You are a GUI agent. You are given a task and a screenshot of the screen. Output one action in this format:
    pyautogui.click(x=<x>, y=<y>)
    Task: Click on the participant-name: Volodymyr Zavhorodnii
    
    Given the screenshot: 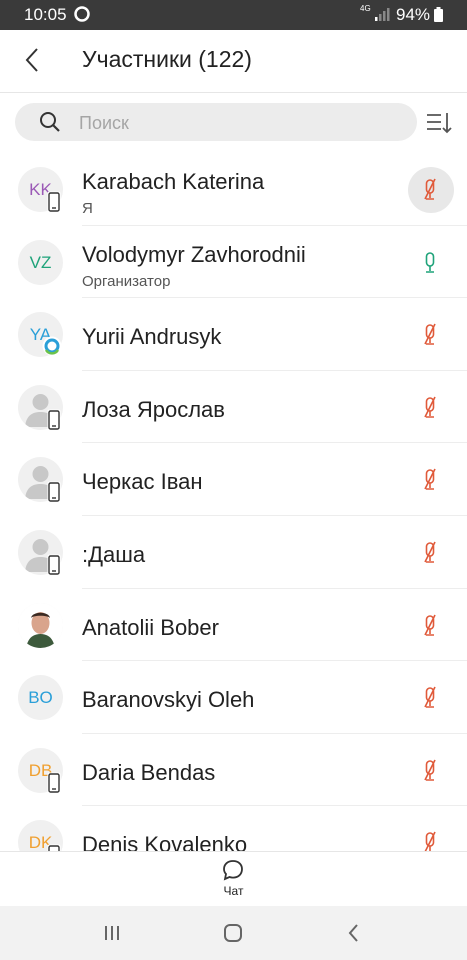 What is the action you would take?
    pyautogui.click(x=194, y=254)
    